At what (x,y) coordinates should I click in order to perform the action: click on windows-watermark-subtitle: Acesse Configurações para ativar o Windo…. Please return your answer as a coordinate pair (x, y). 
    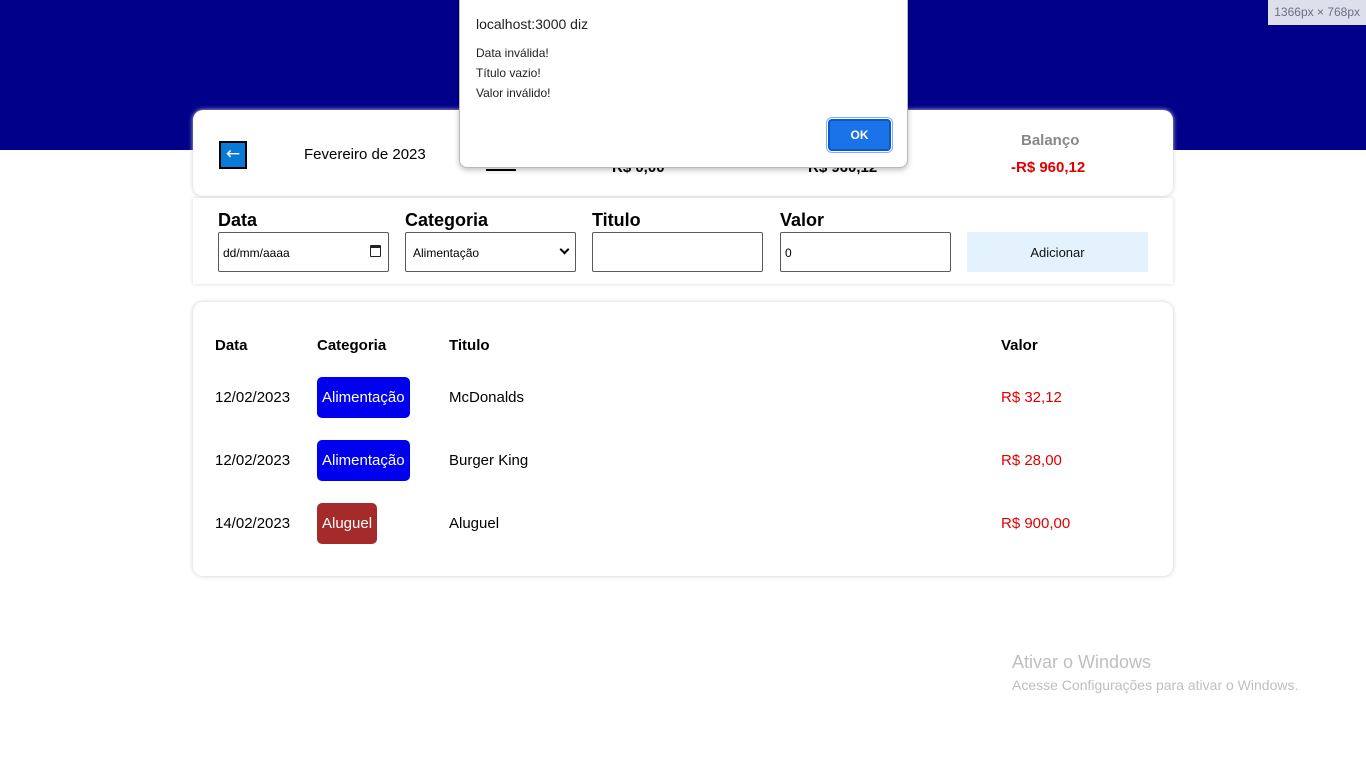
    Looking at the image, I should click on (1155, 685).